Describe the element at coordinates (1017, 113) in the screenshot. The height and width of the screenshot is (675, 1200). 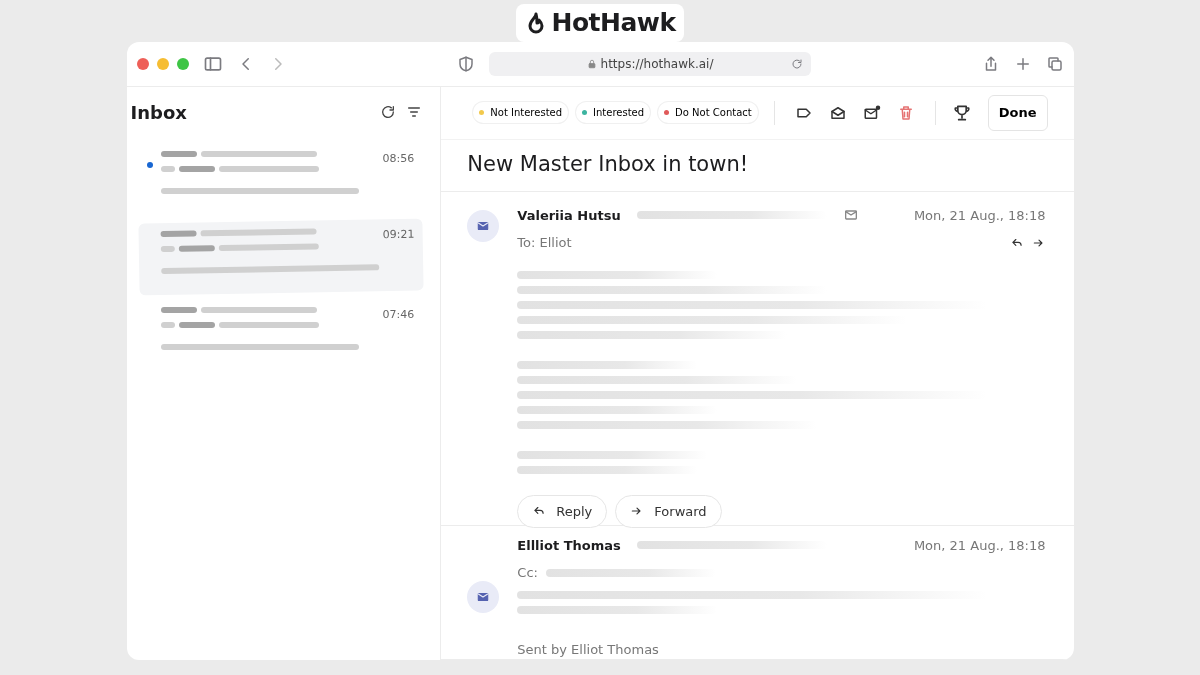
I see `done-button: Done` at that location.